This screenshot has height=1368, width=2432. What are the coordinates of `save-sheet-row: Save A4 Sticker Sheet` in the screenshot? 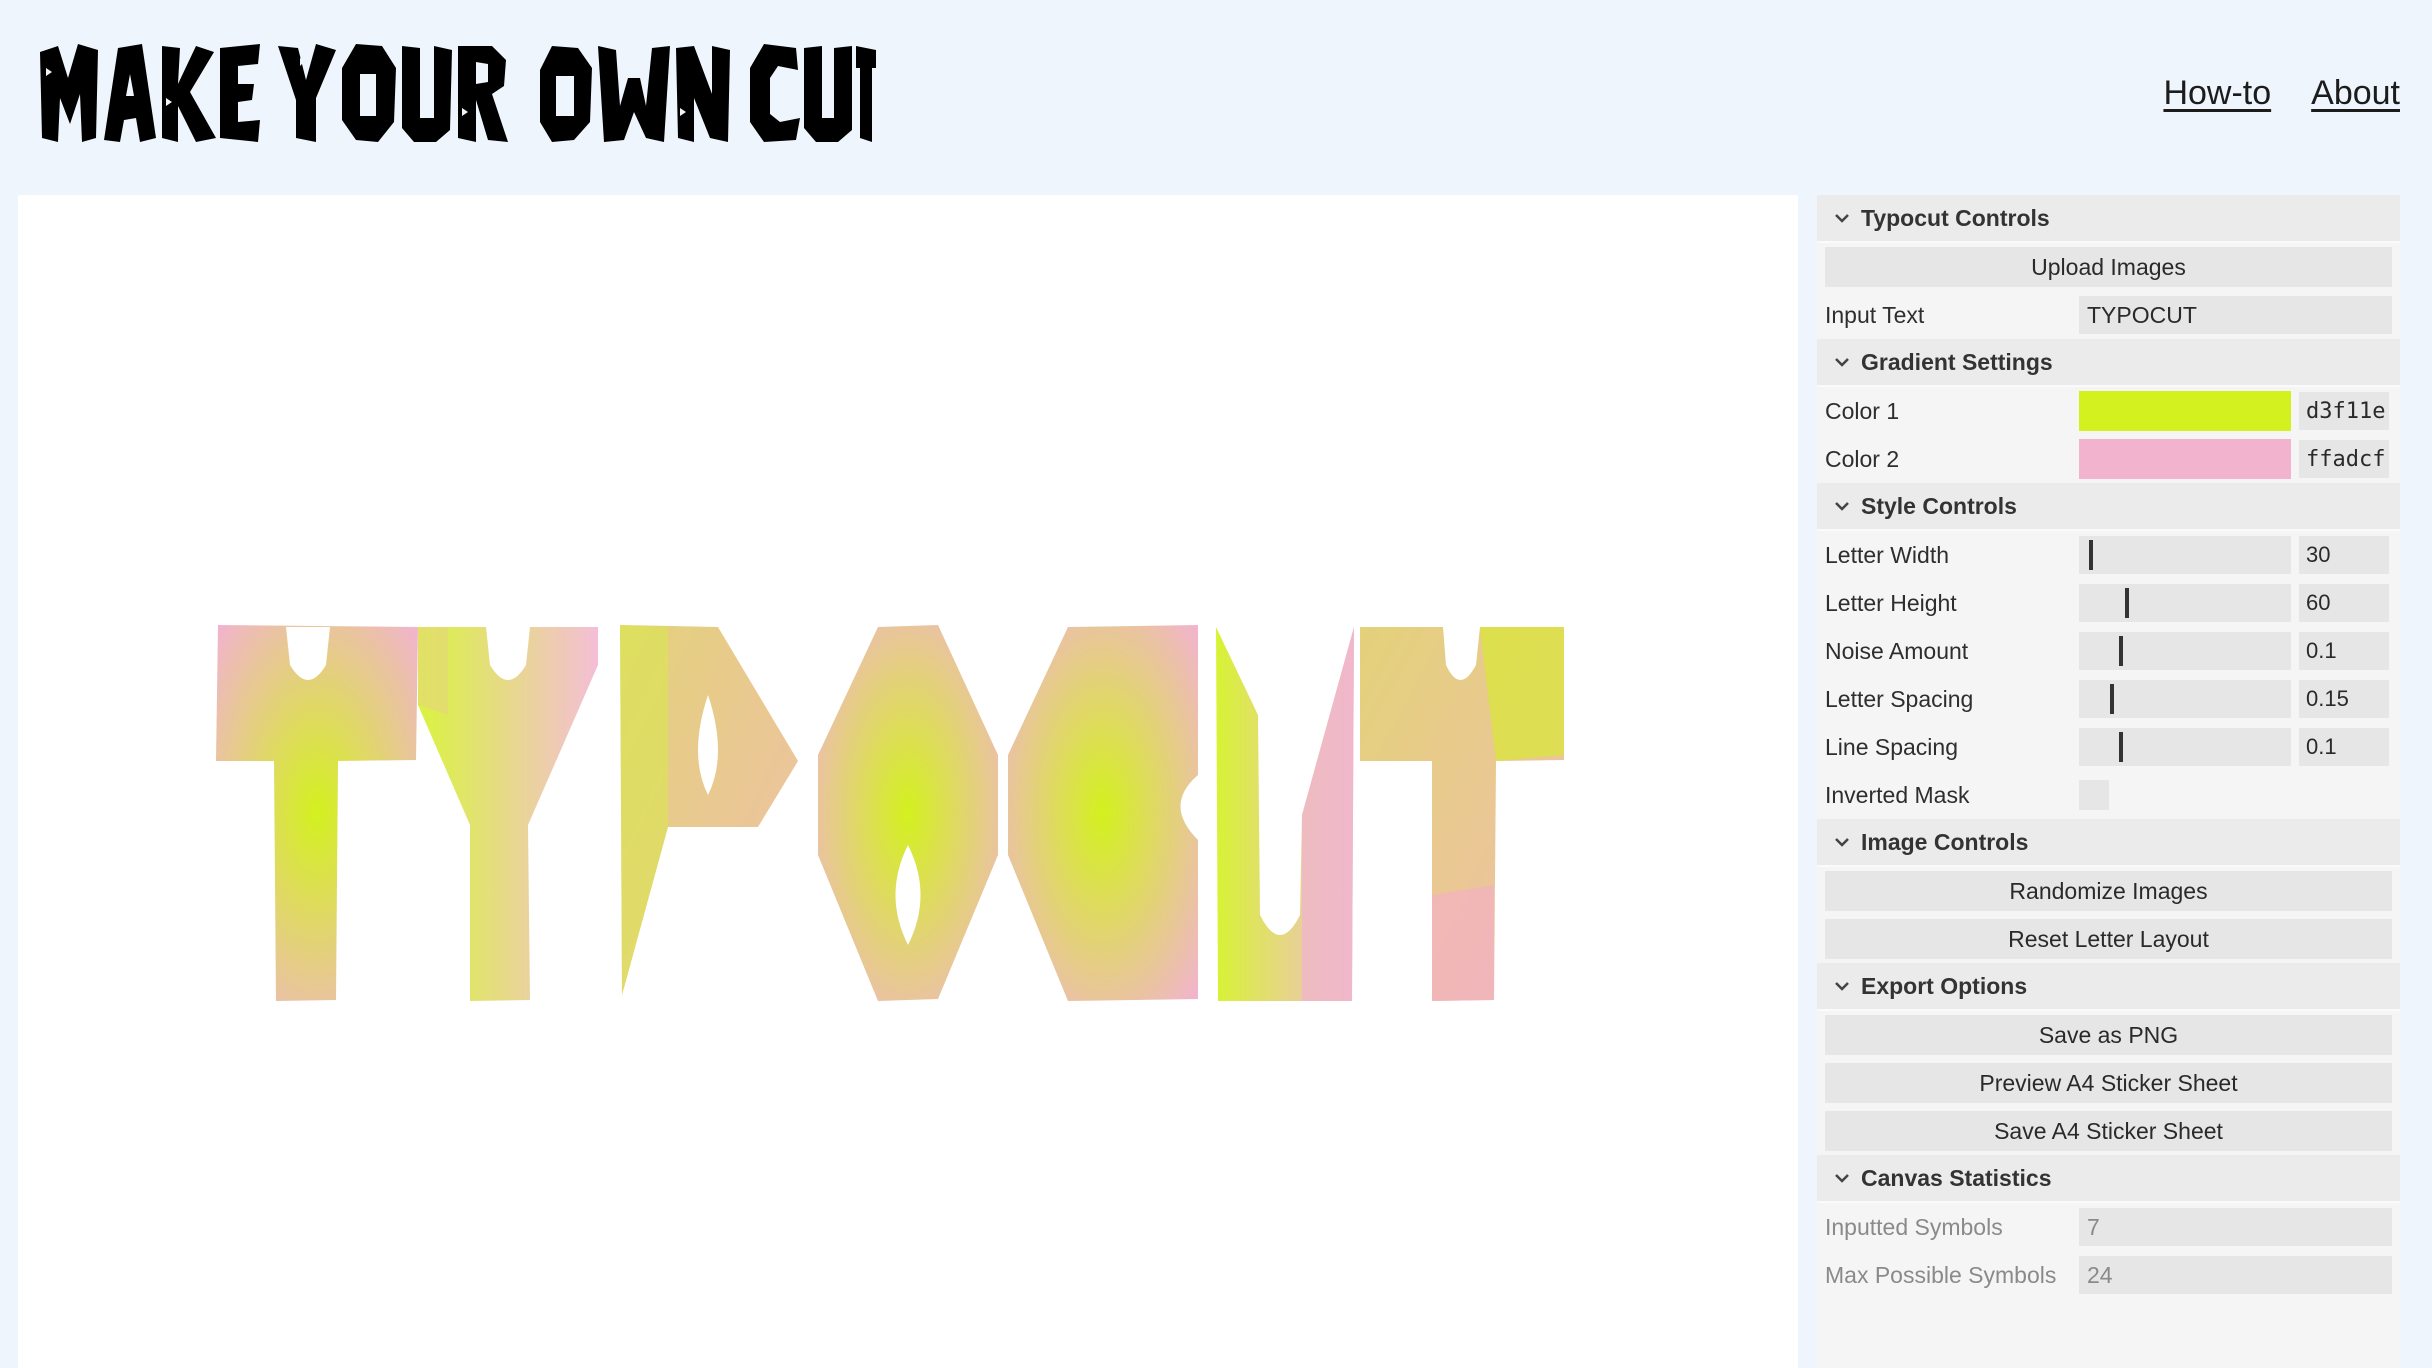 It's located at (2108, 1131).